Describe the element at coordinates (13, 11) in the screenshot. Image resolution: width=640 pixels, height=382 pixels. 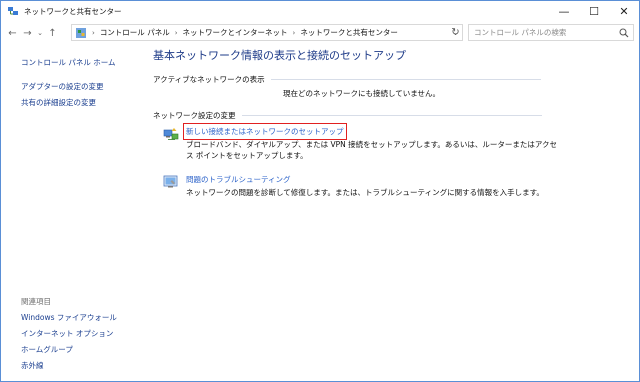
I see `network-center-icon` at that location.